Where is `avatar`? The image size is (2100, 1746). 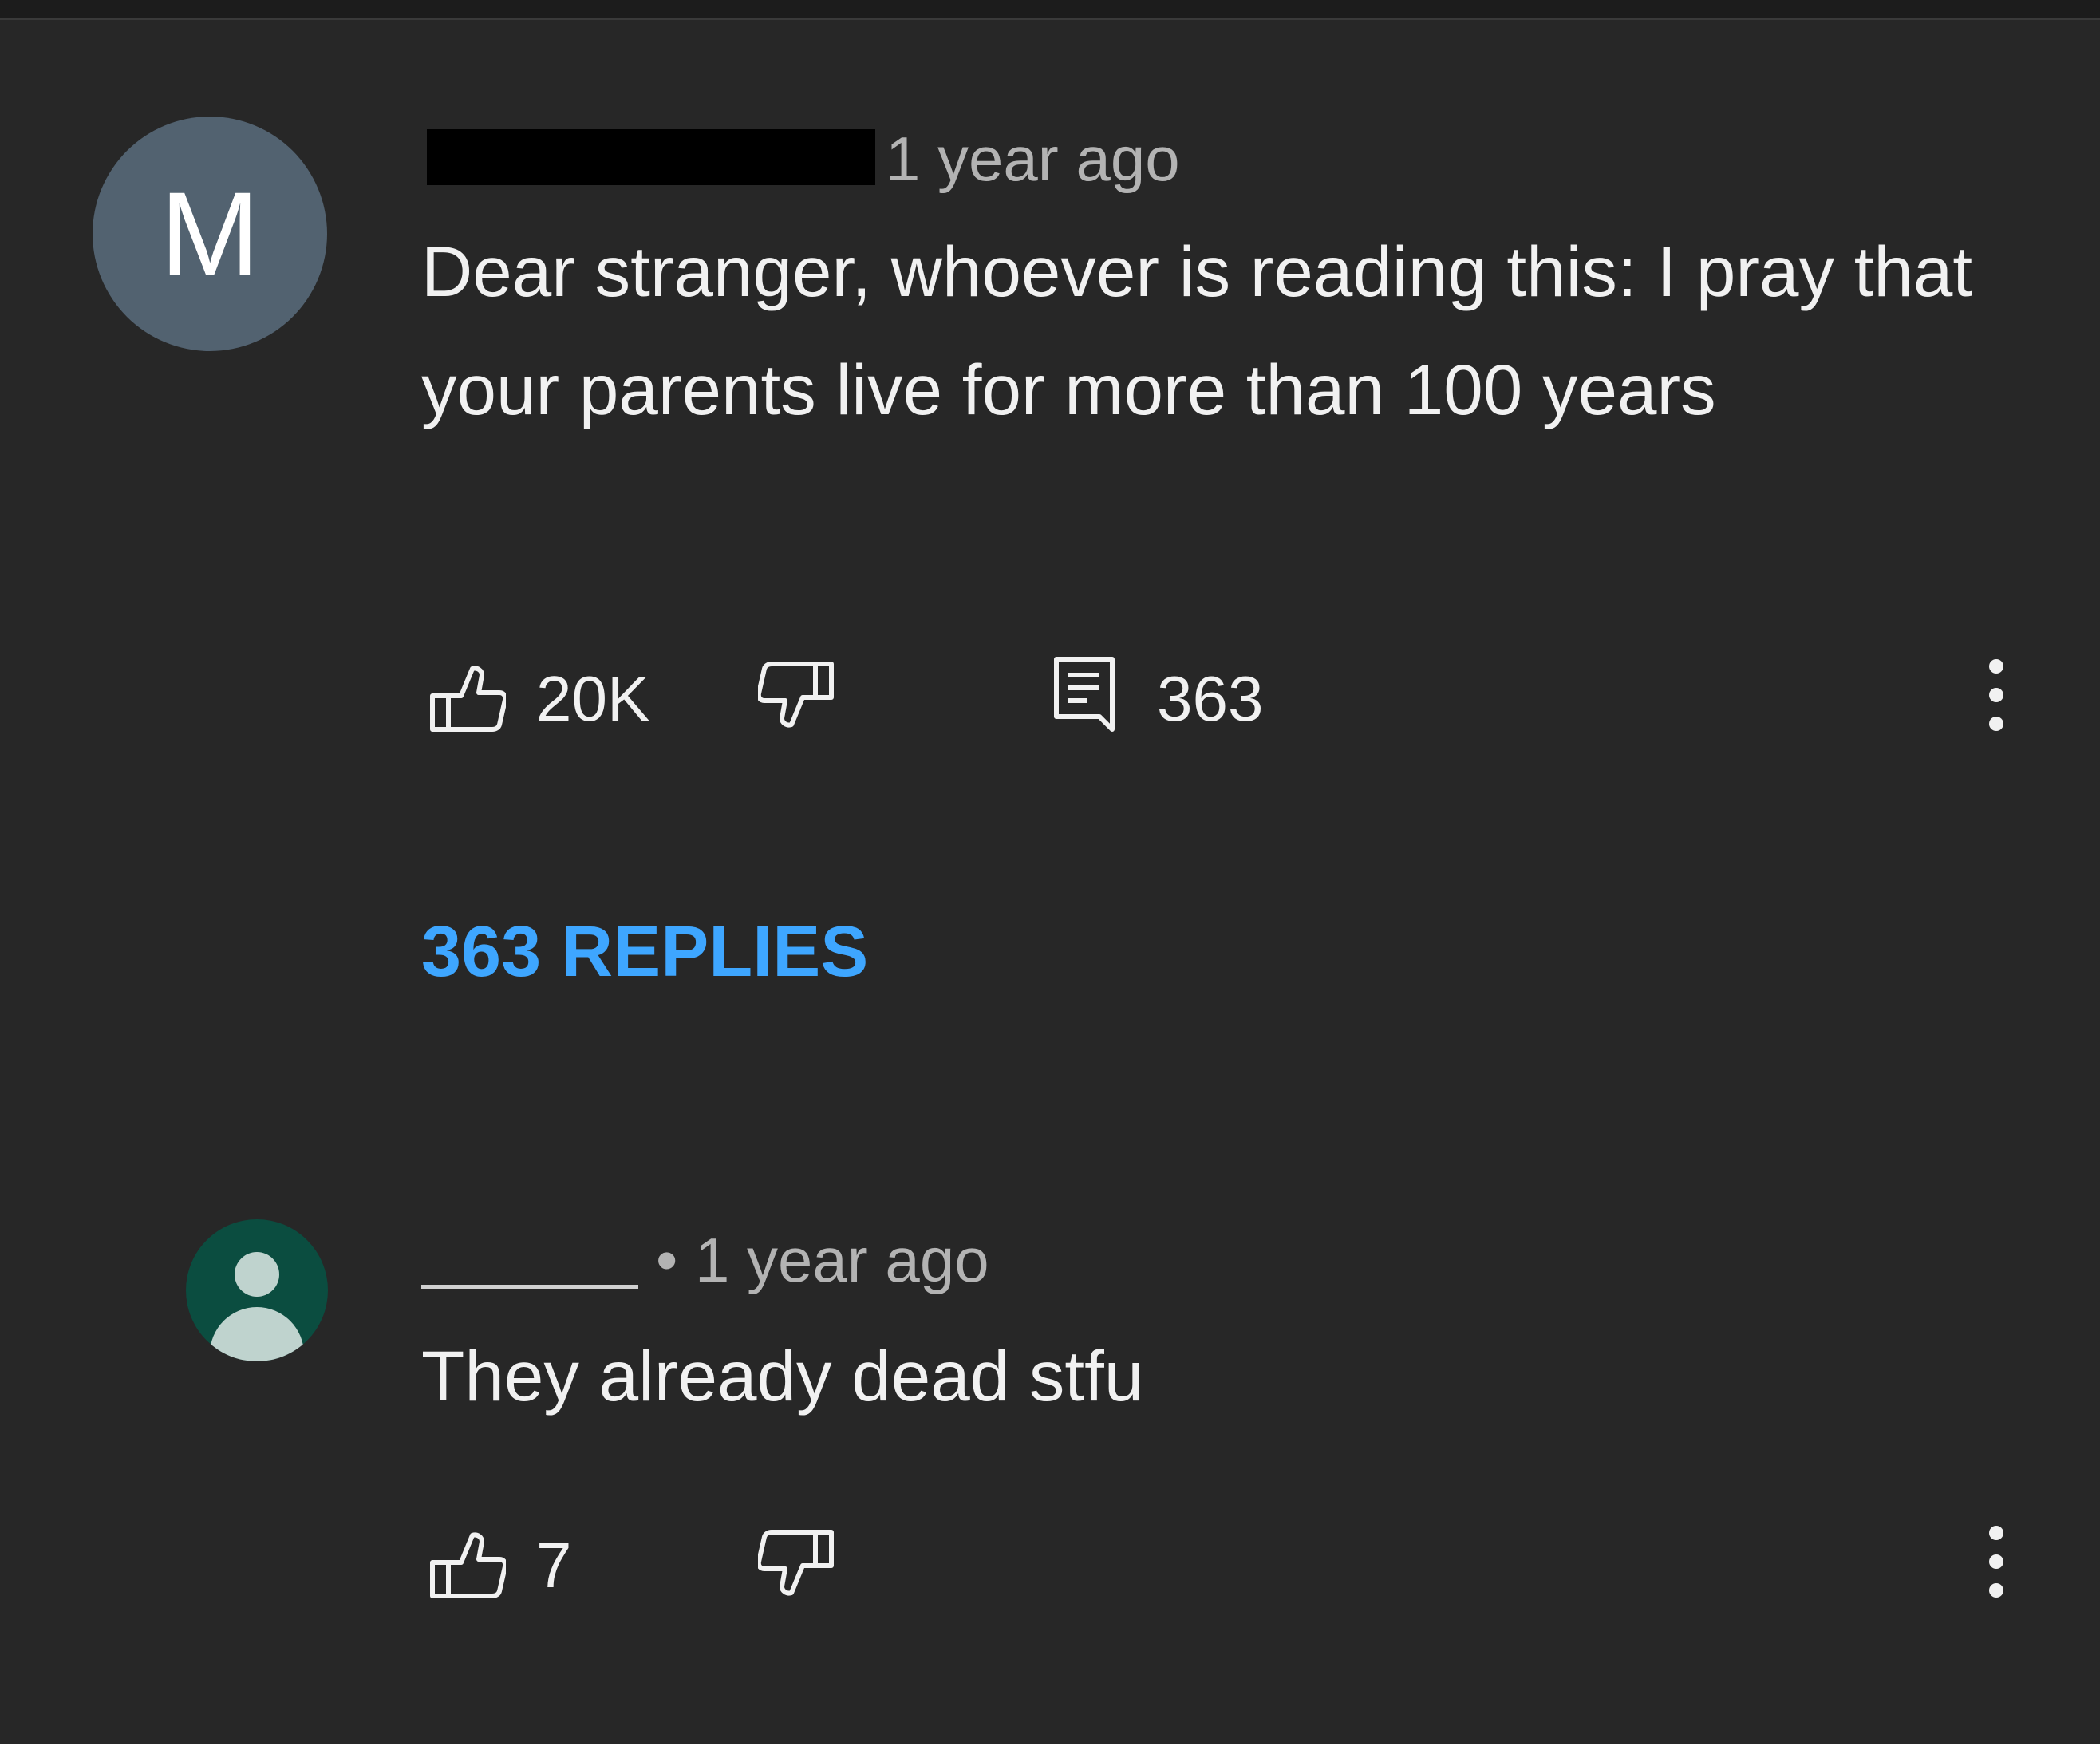
avatar is located at coordinates (257, 1290).